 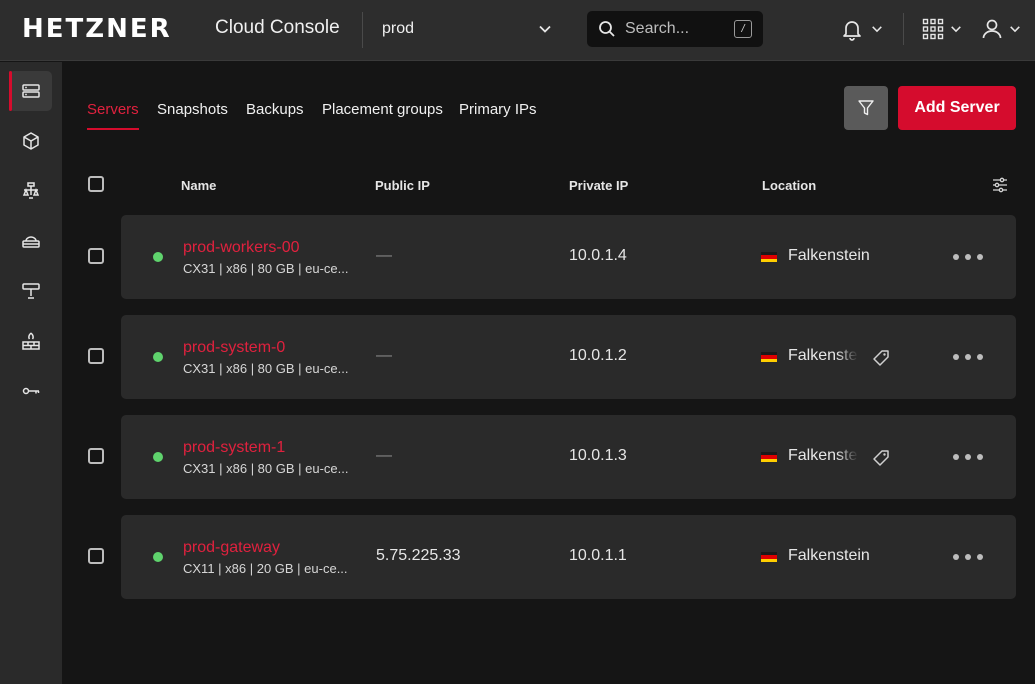 I want to click on private-ip: 10.0.1.1, so click(x=598, y=555).